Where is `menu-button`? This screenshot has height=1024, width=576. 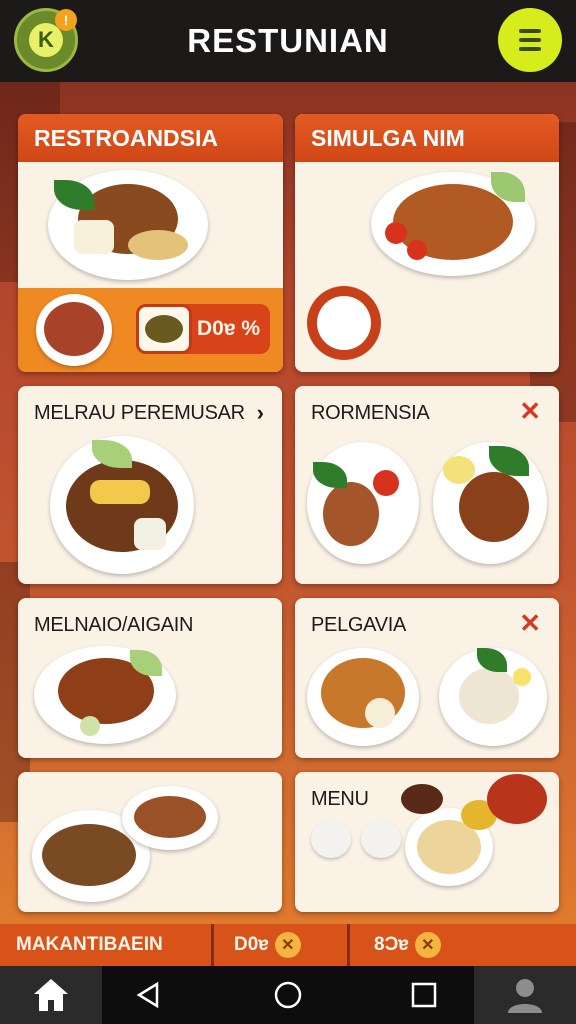
menu-button is located at coordinates (530, 40).